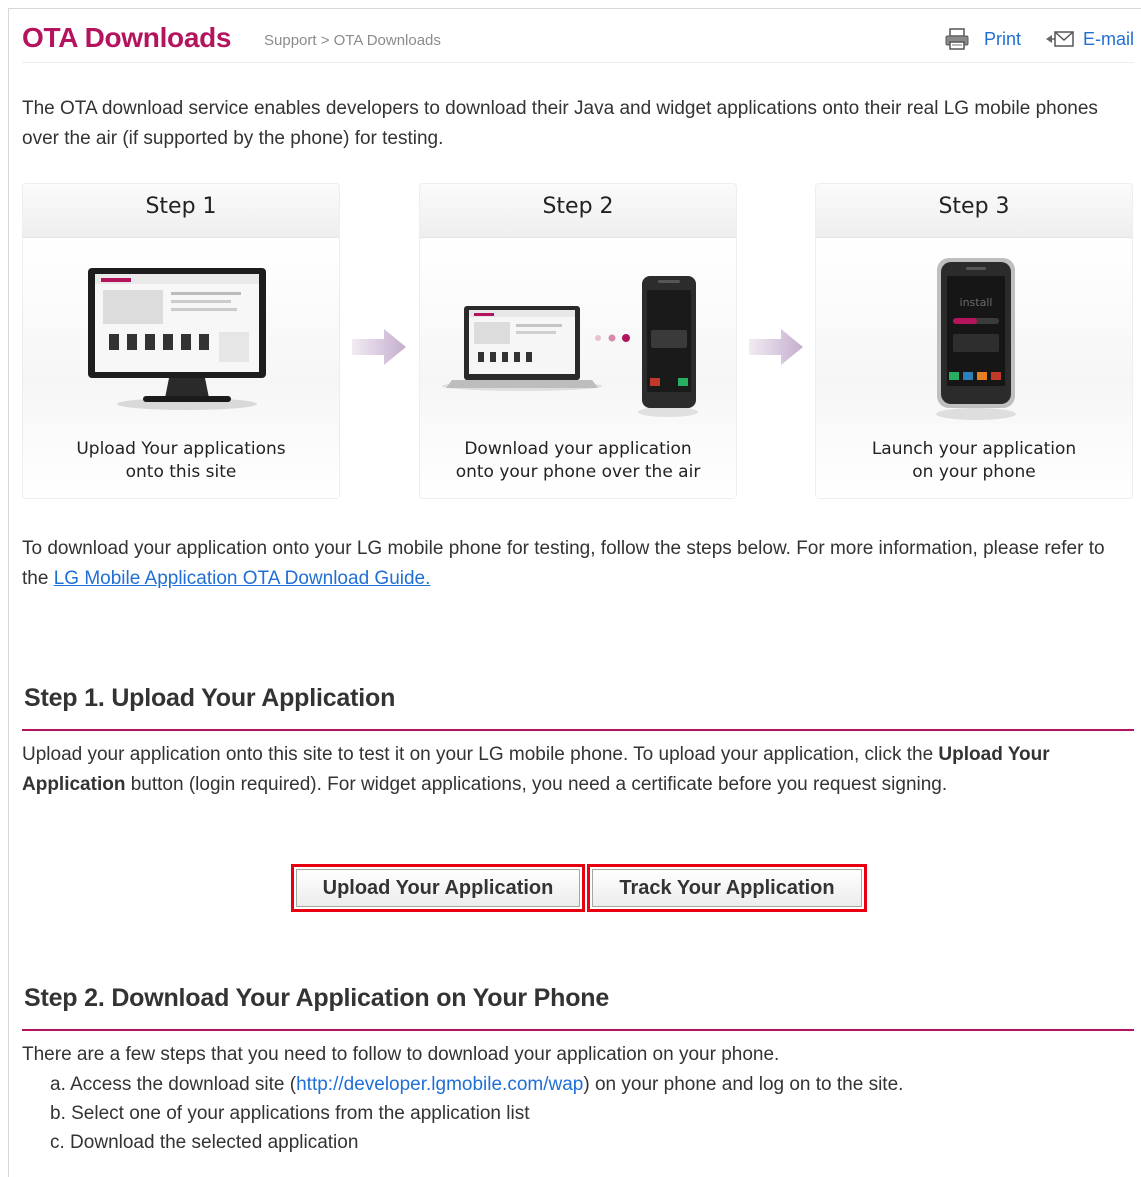 This screenshot has height=1177, width=1141. What do you see at coordinates (181, 472) in the screenshot?
I see `caption-line: onto this site` at bounding box center [181, 472].